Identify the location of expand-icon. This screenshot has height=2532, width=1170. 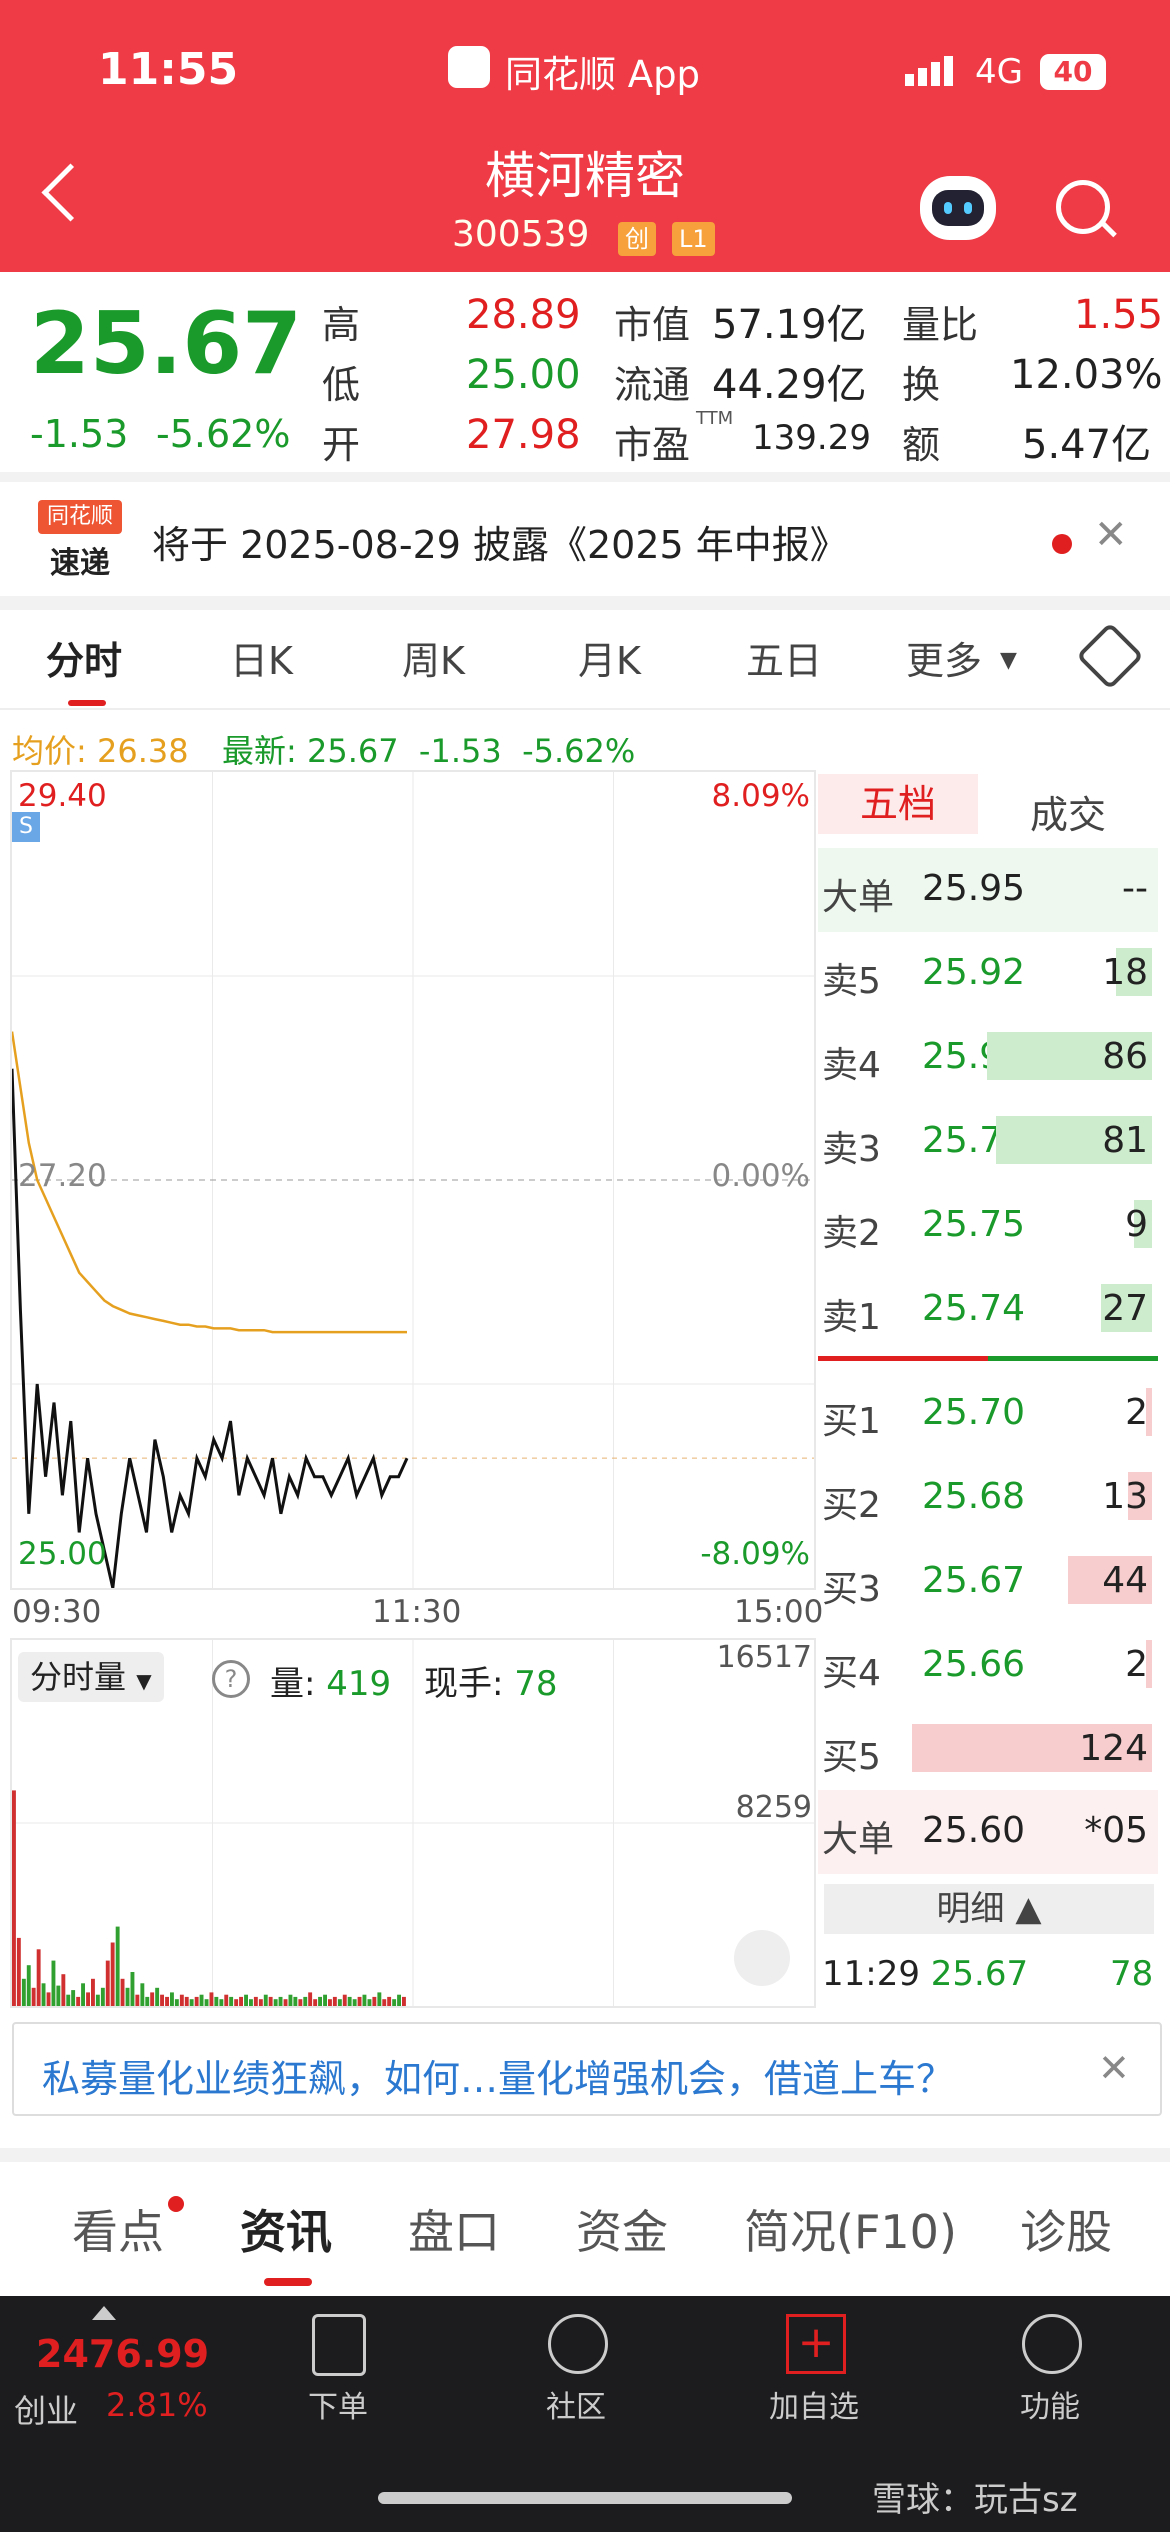
(762, 1958).